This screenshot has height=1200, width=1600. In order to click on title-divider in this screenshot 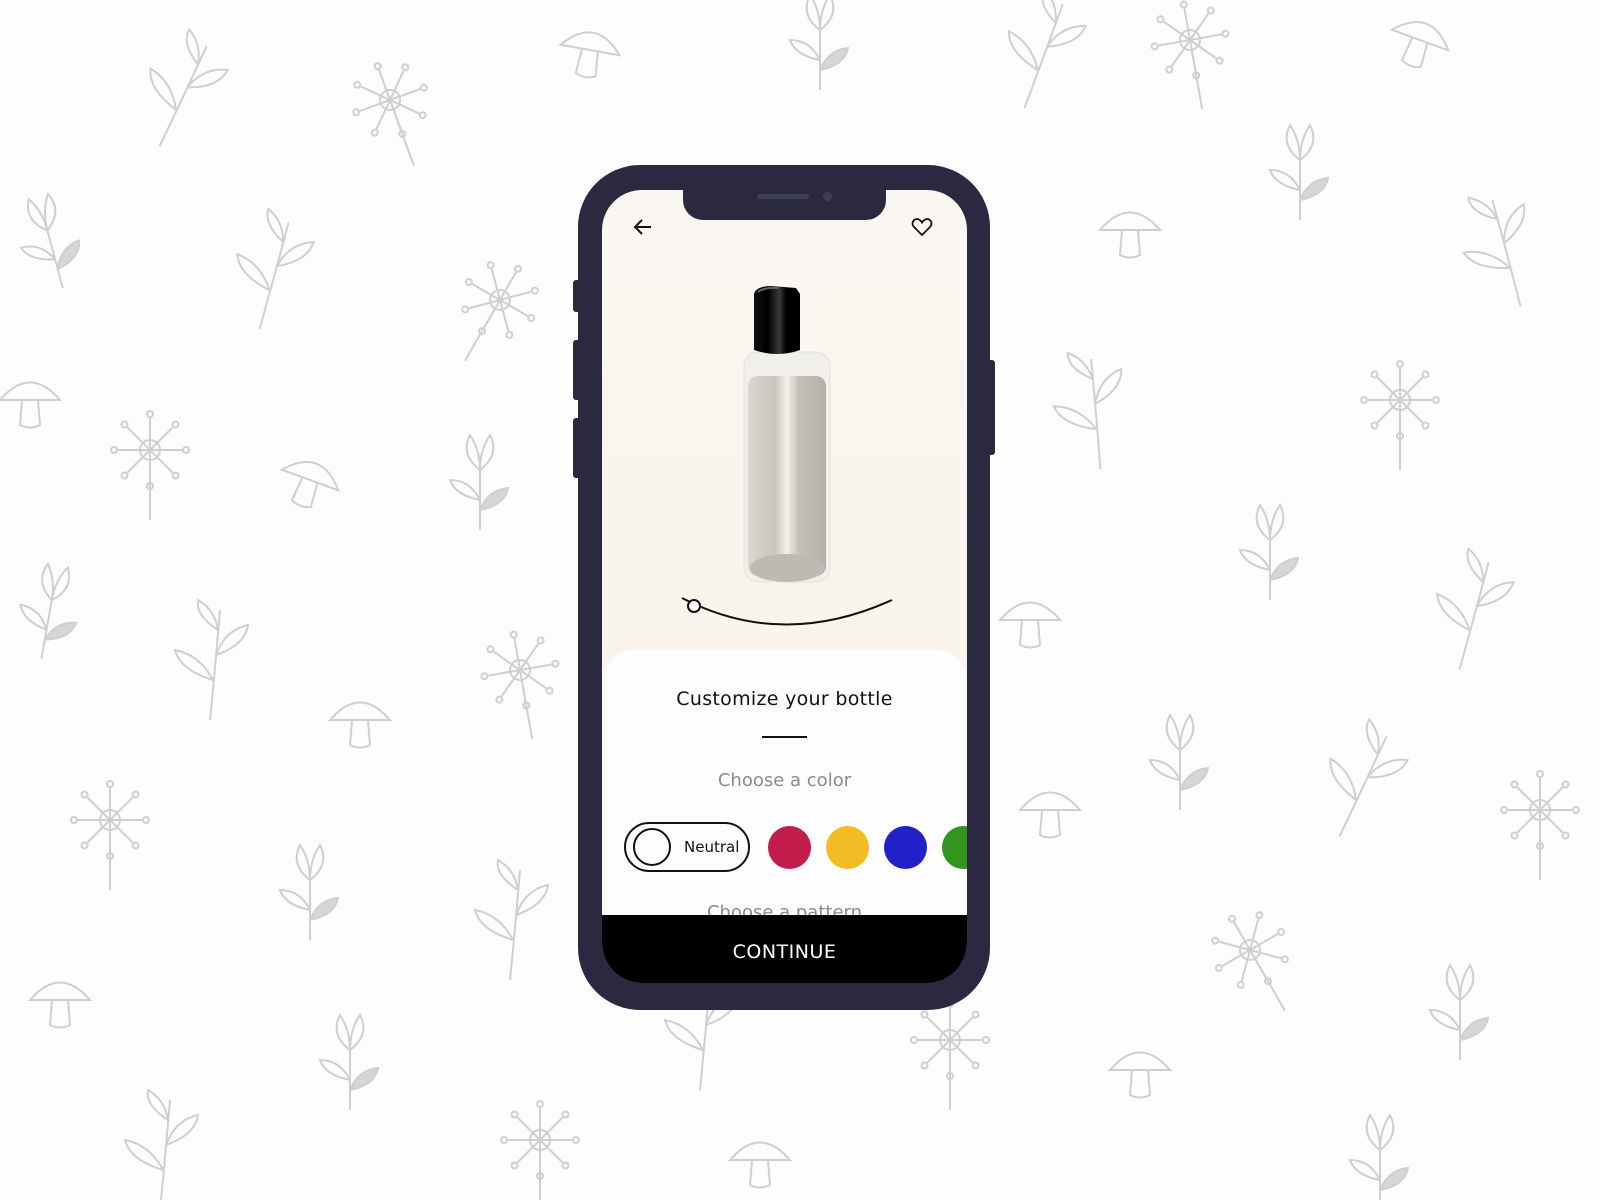, I will do `click(784, 737)`.